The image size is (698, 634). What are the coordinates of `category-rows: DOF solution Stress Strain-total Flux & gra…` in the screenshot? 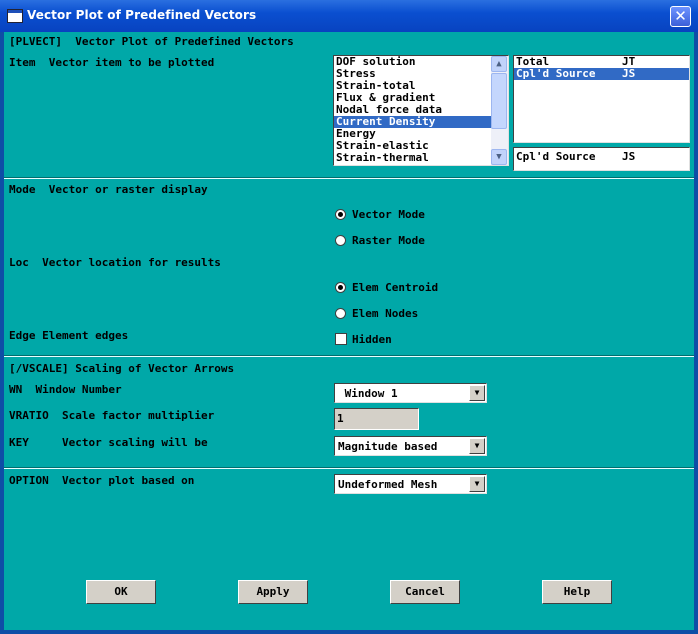 It's located at (421, 110).